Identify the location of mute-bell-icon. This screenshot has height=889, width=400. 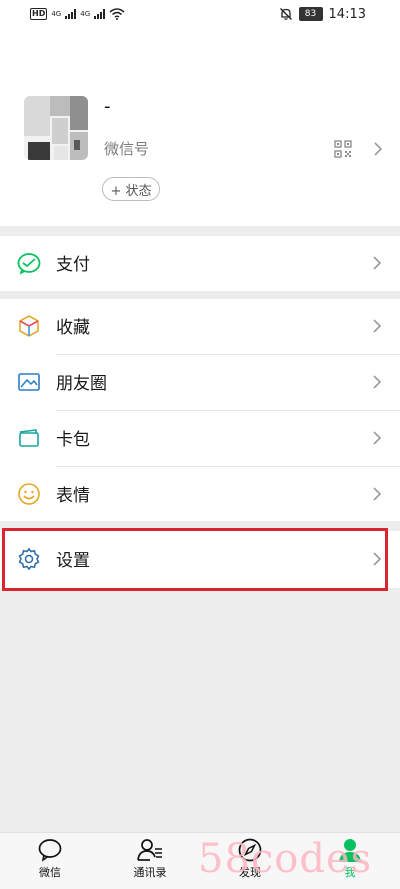
(285, 14).